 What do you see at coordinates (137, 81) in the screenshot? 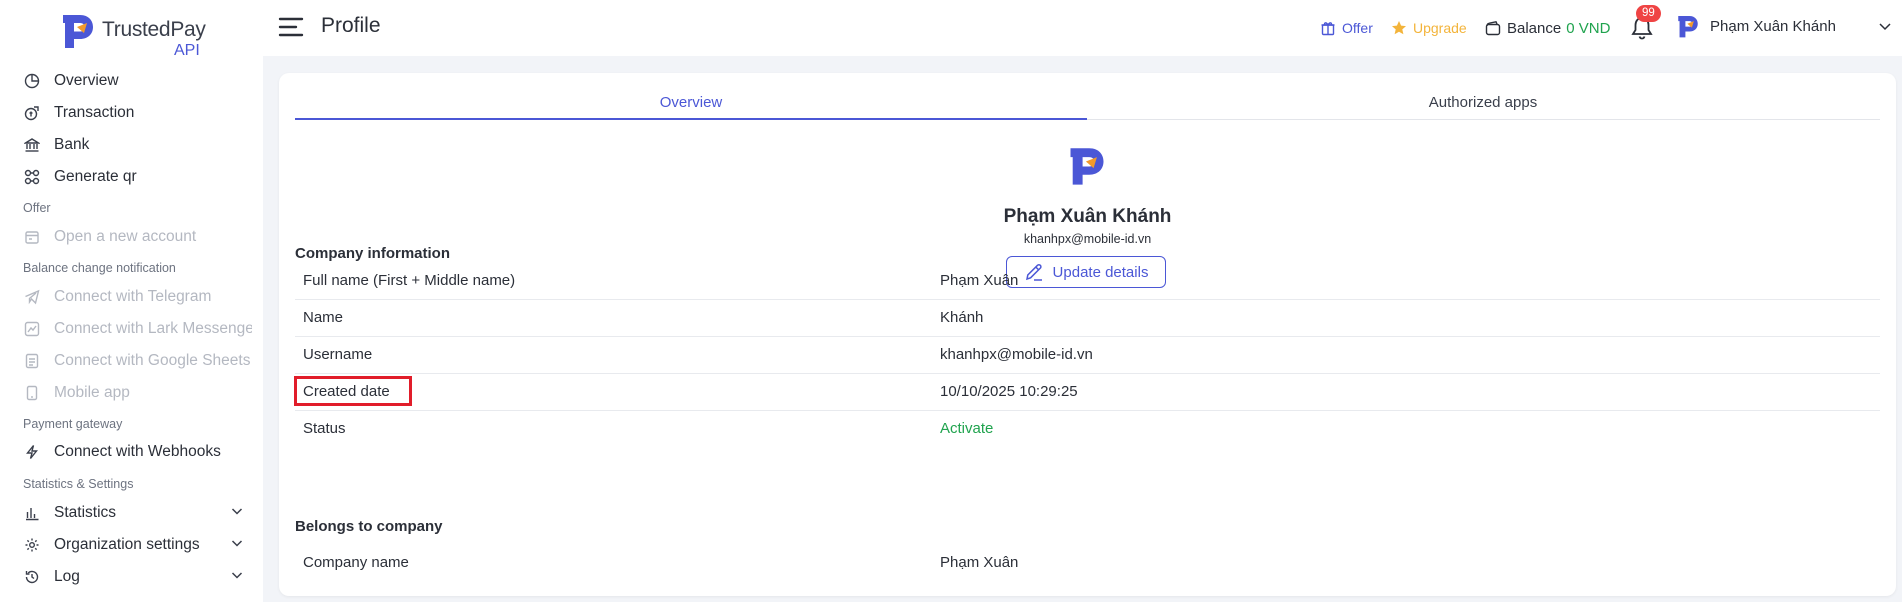
I see `sidebar-item-overview: Overview` at bounding box center [137, 81].